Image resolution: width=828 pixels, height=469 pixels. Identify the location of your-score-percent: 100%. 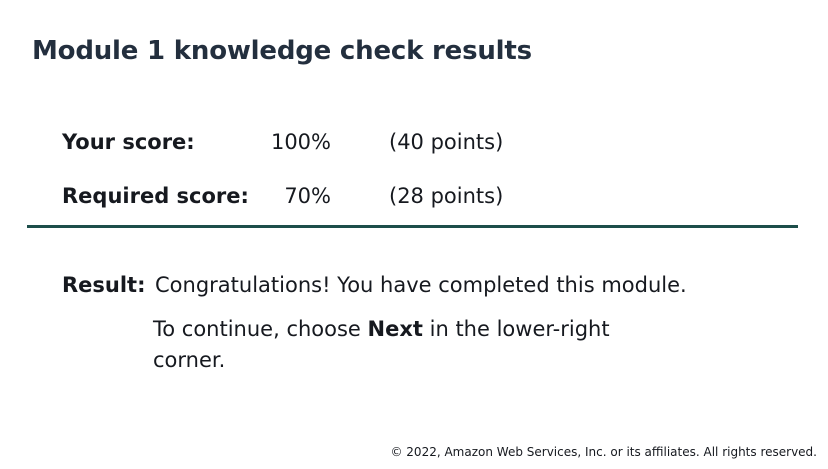
(300, 142).